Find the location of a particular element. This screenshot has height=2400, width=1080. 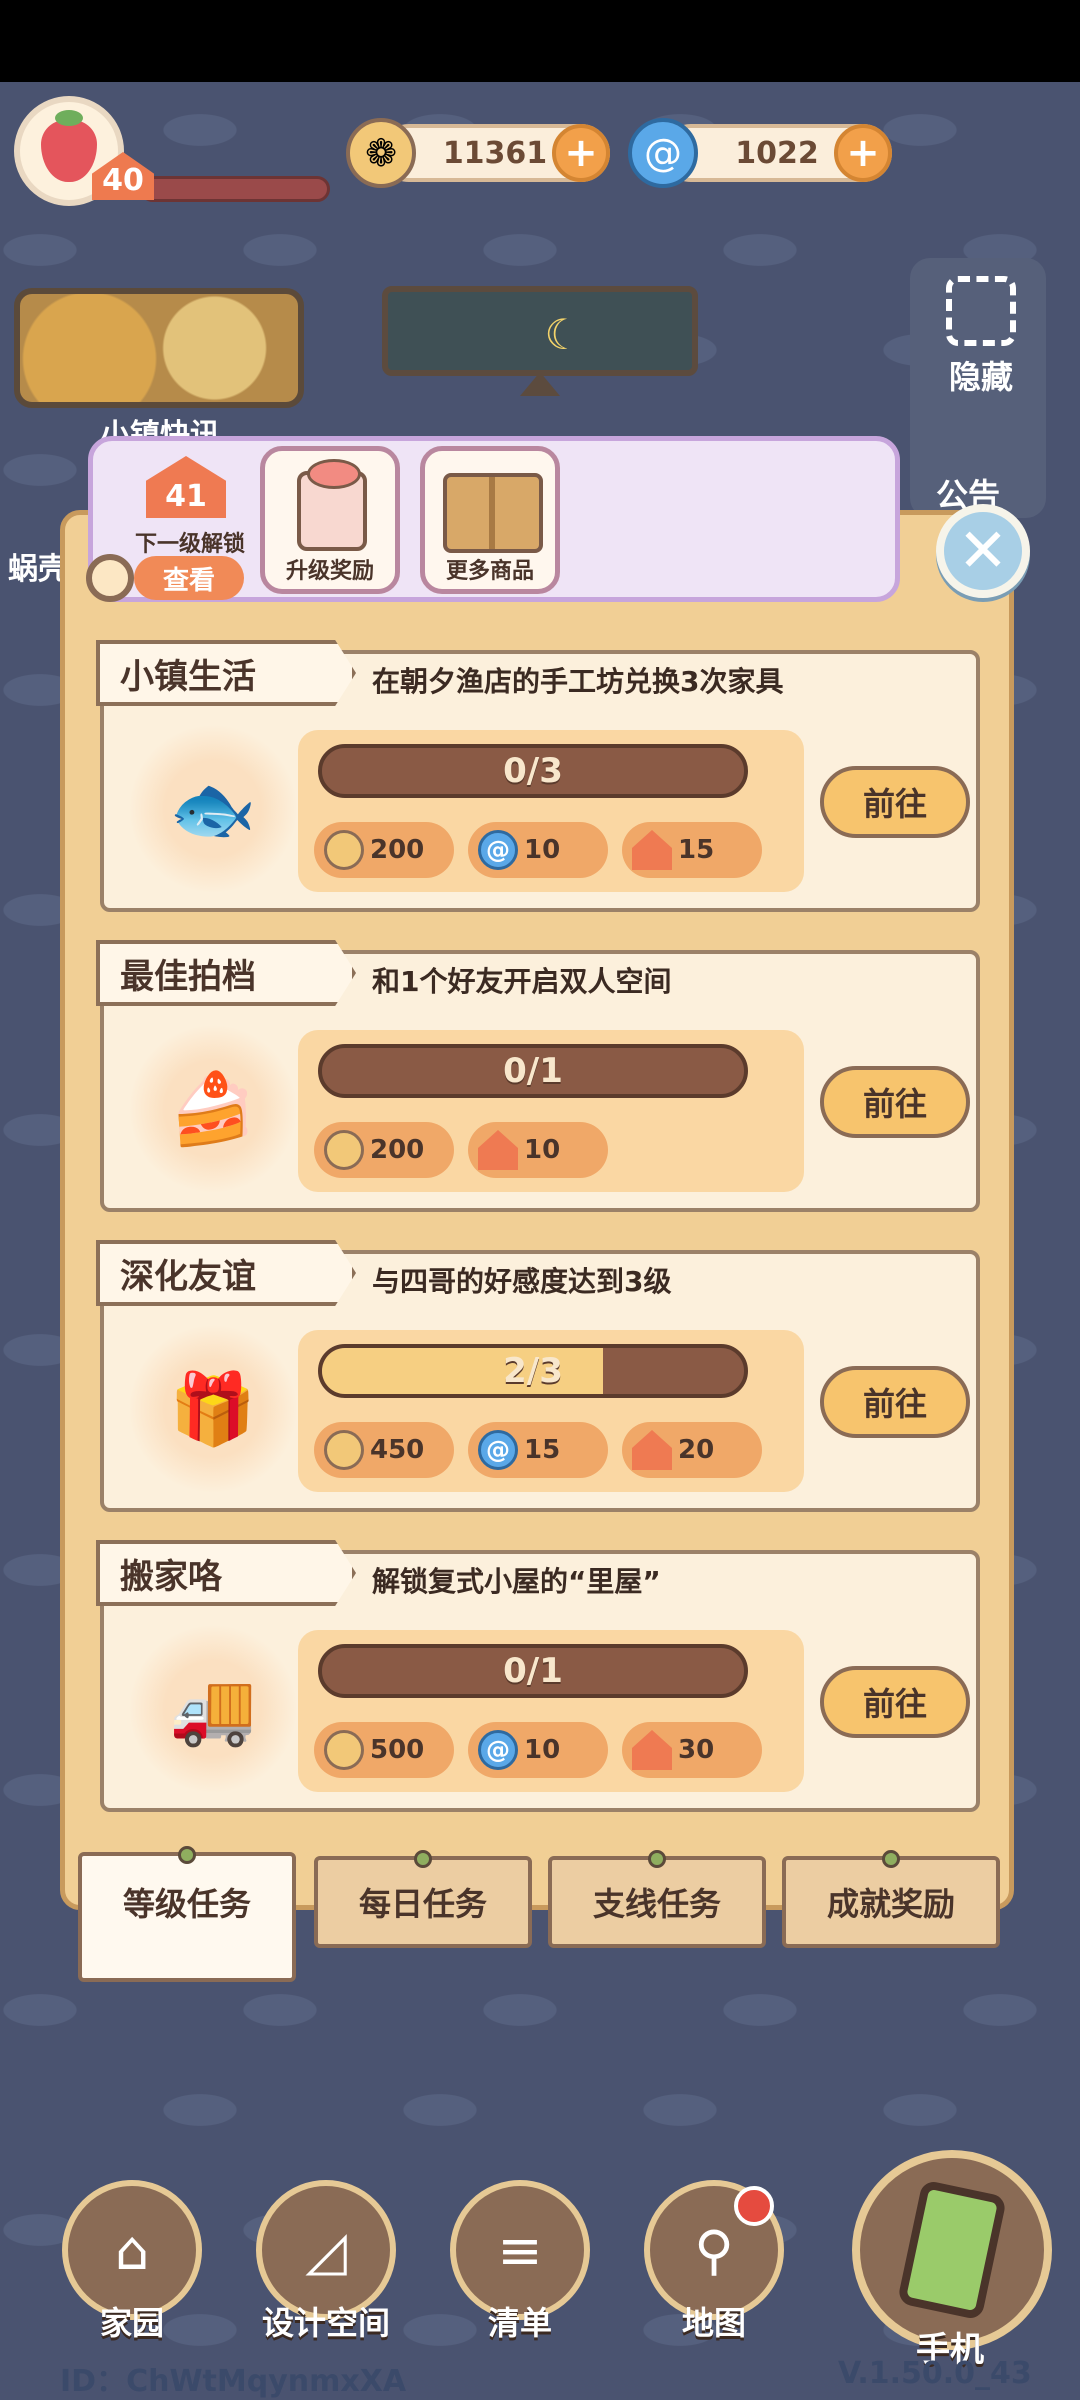

task-card: 小镇生活 在朝夕渔店的手工坊兑换3次家具 🐟 0/3 200 @10 15 前往 is located at coordinates (538, 776).